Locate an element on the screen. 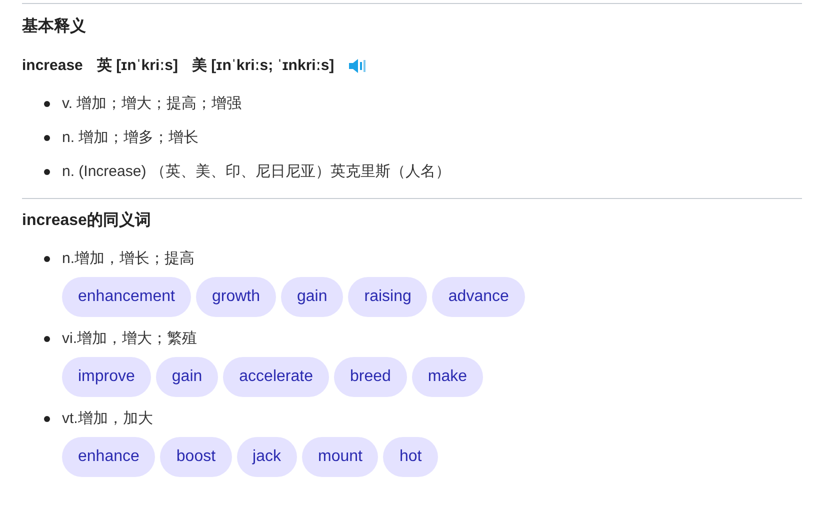 The width and height of the screenshot is (816, 508). uk-pronunciation: 英 [ɪnˈkriːs] is located at coordinates (137, 66).